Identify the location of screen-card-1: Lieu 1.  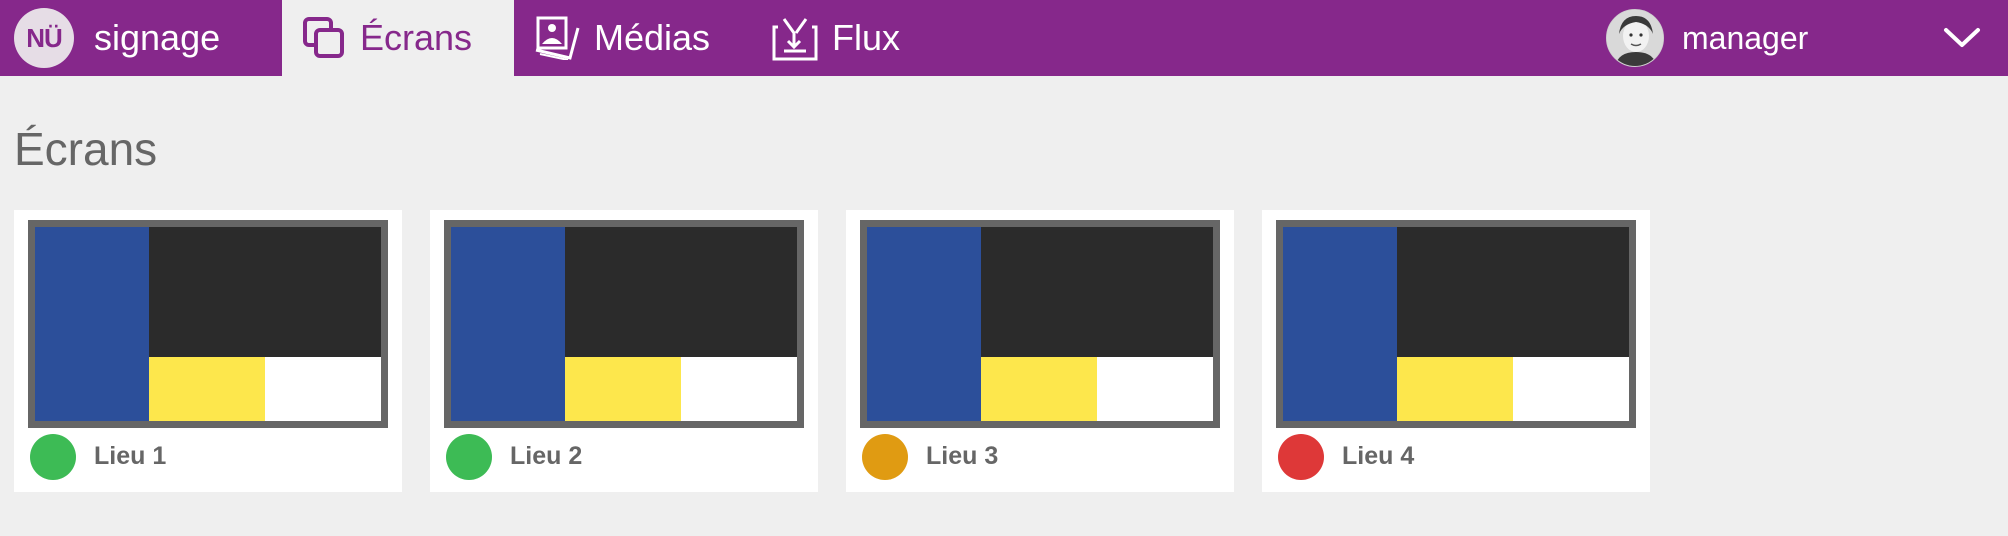
(208, 351).